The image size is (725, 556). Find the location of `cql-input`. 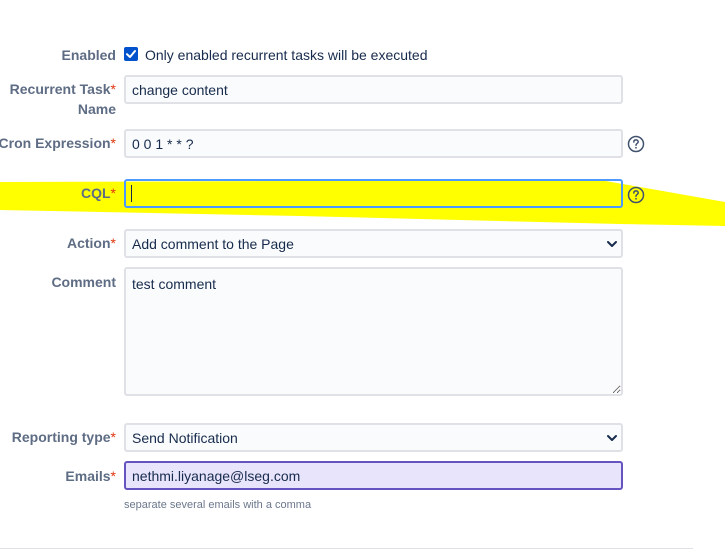

cql-input is located at coordinates (373, 193).